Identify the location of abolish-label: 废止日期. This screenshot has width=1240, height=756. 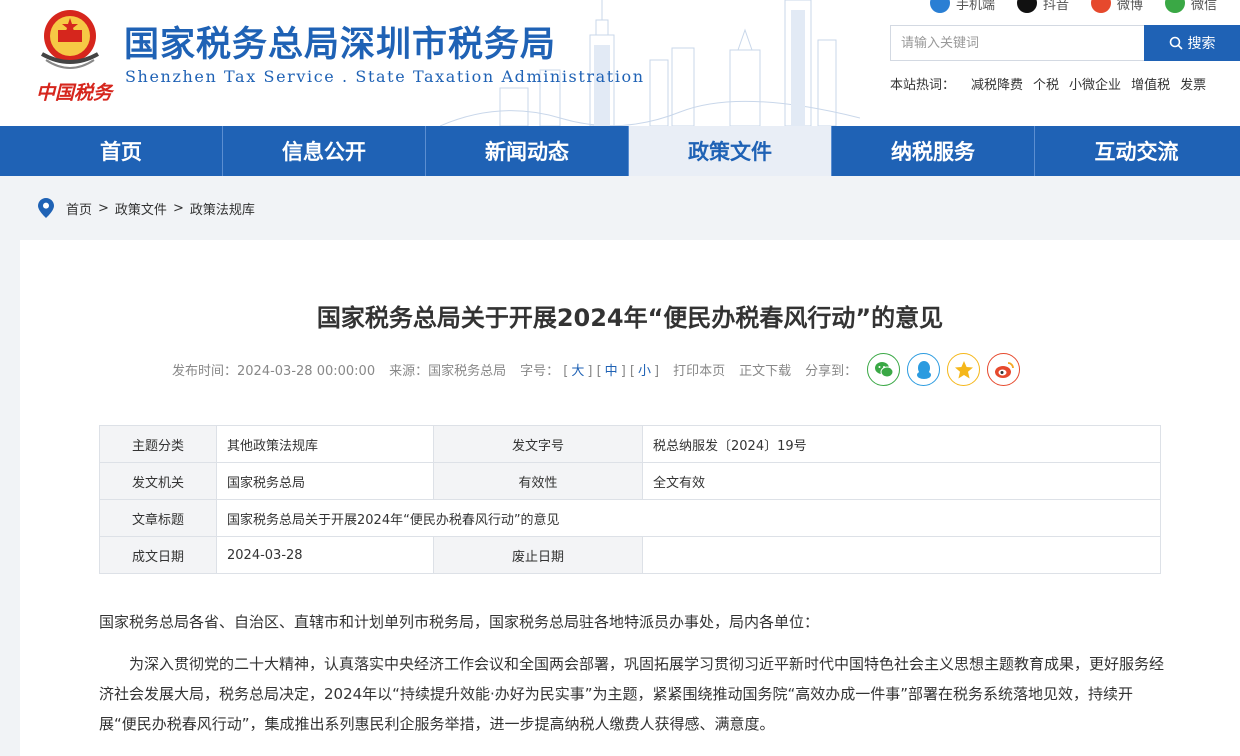
(538, 555).